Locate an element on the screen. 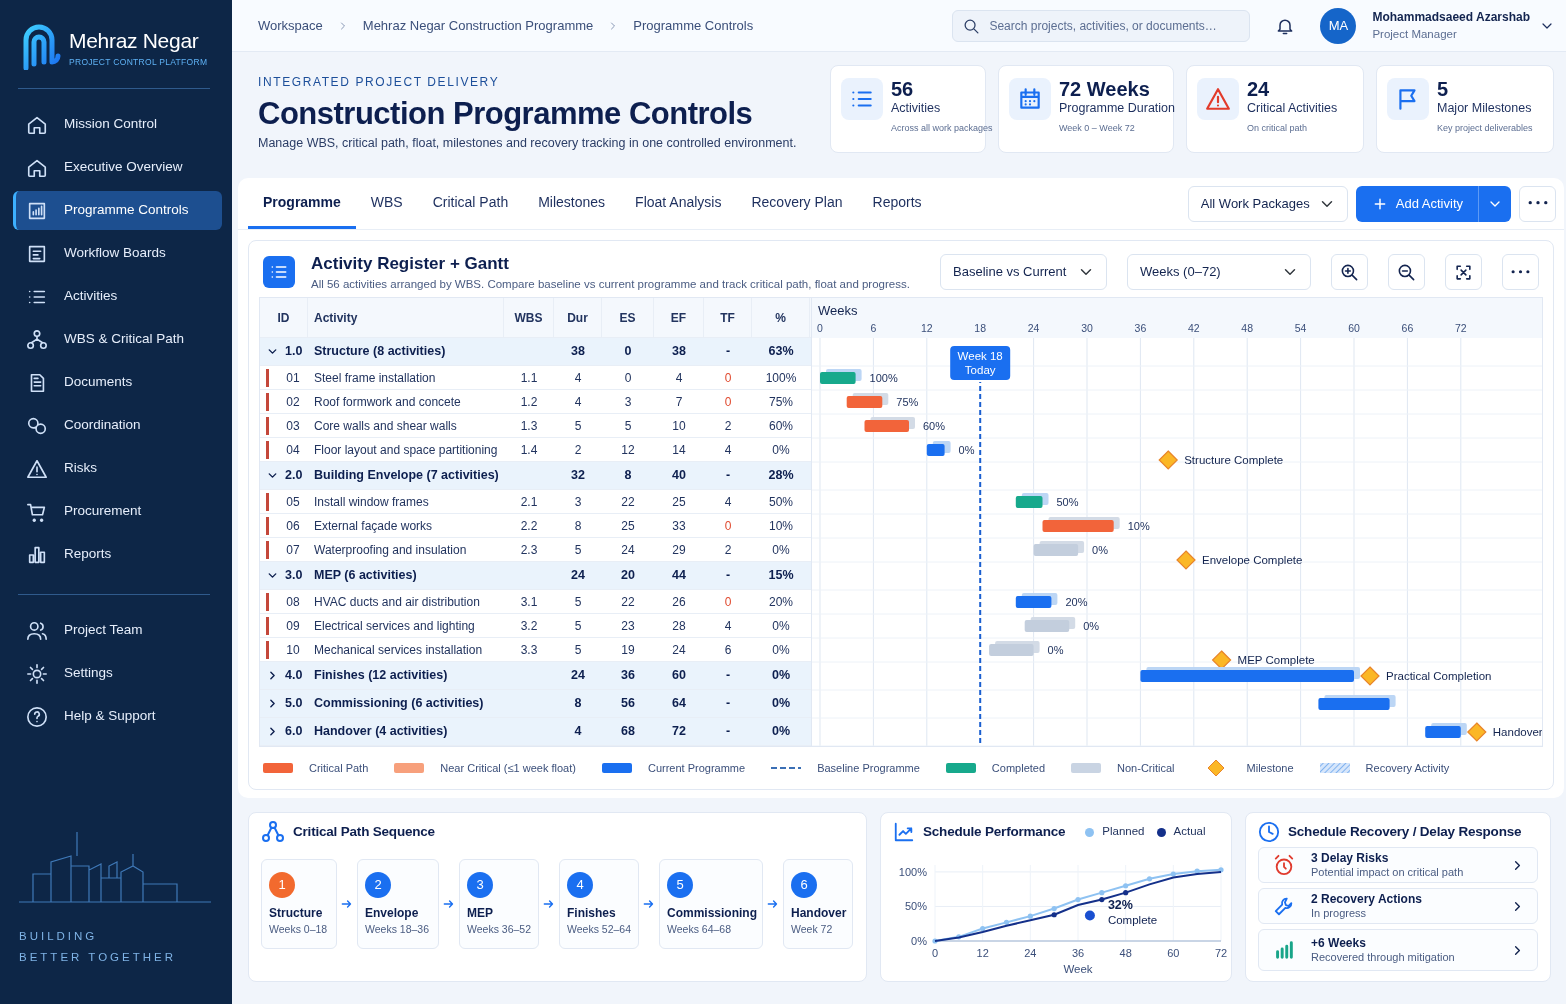  axis-tick: 72 is located at coordinates (1221, 953).